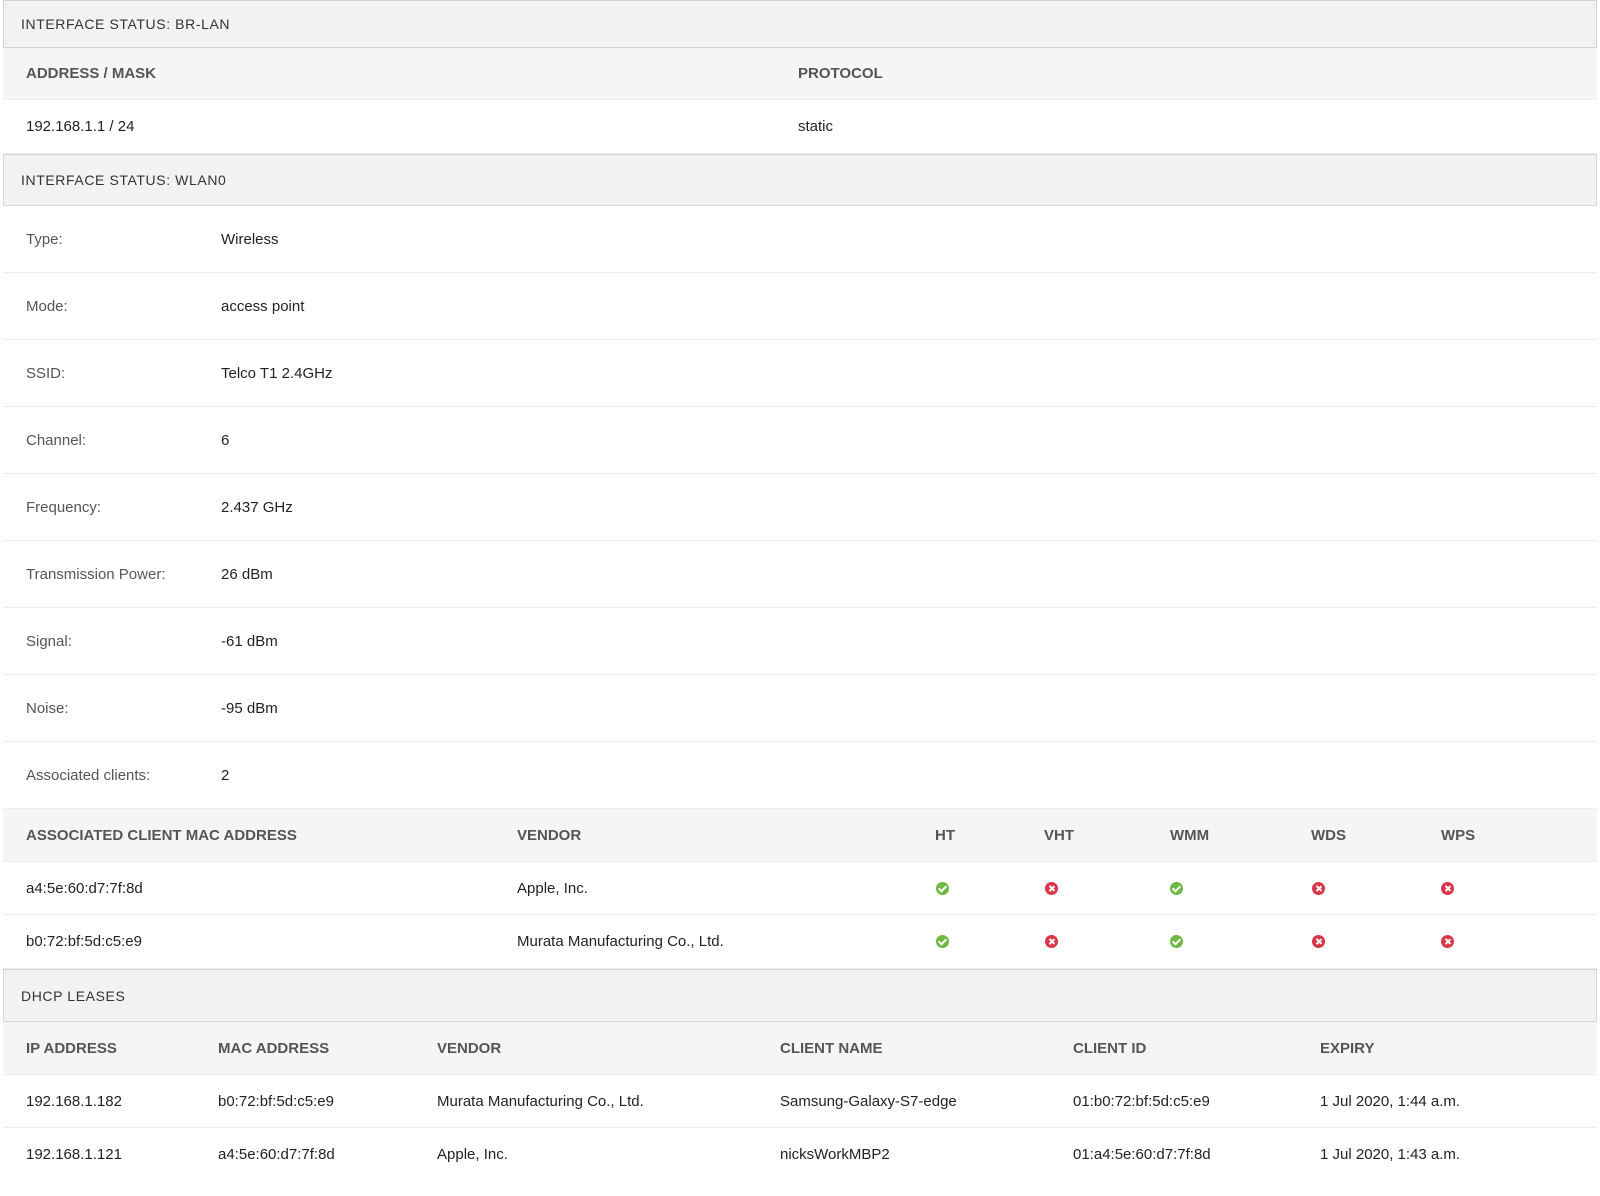 This screenshot has height=1196, width=1600. Describe the element at coordinates (96, 574) in the screenshot. I see `field-label: Transmission Power:` at that location.